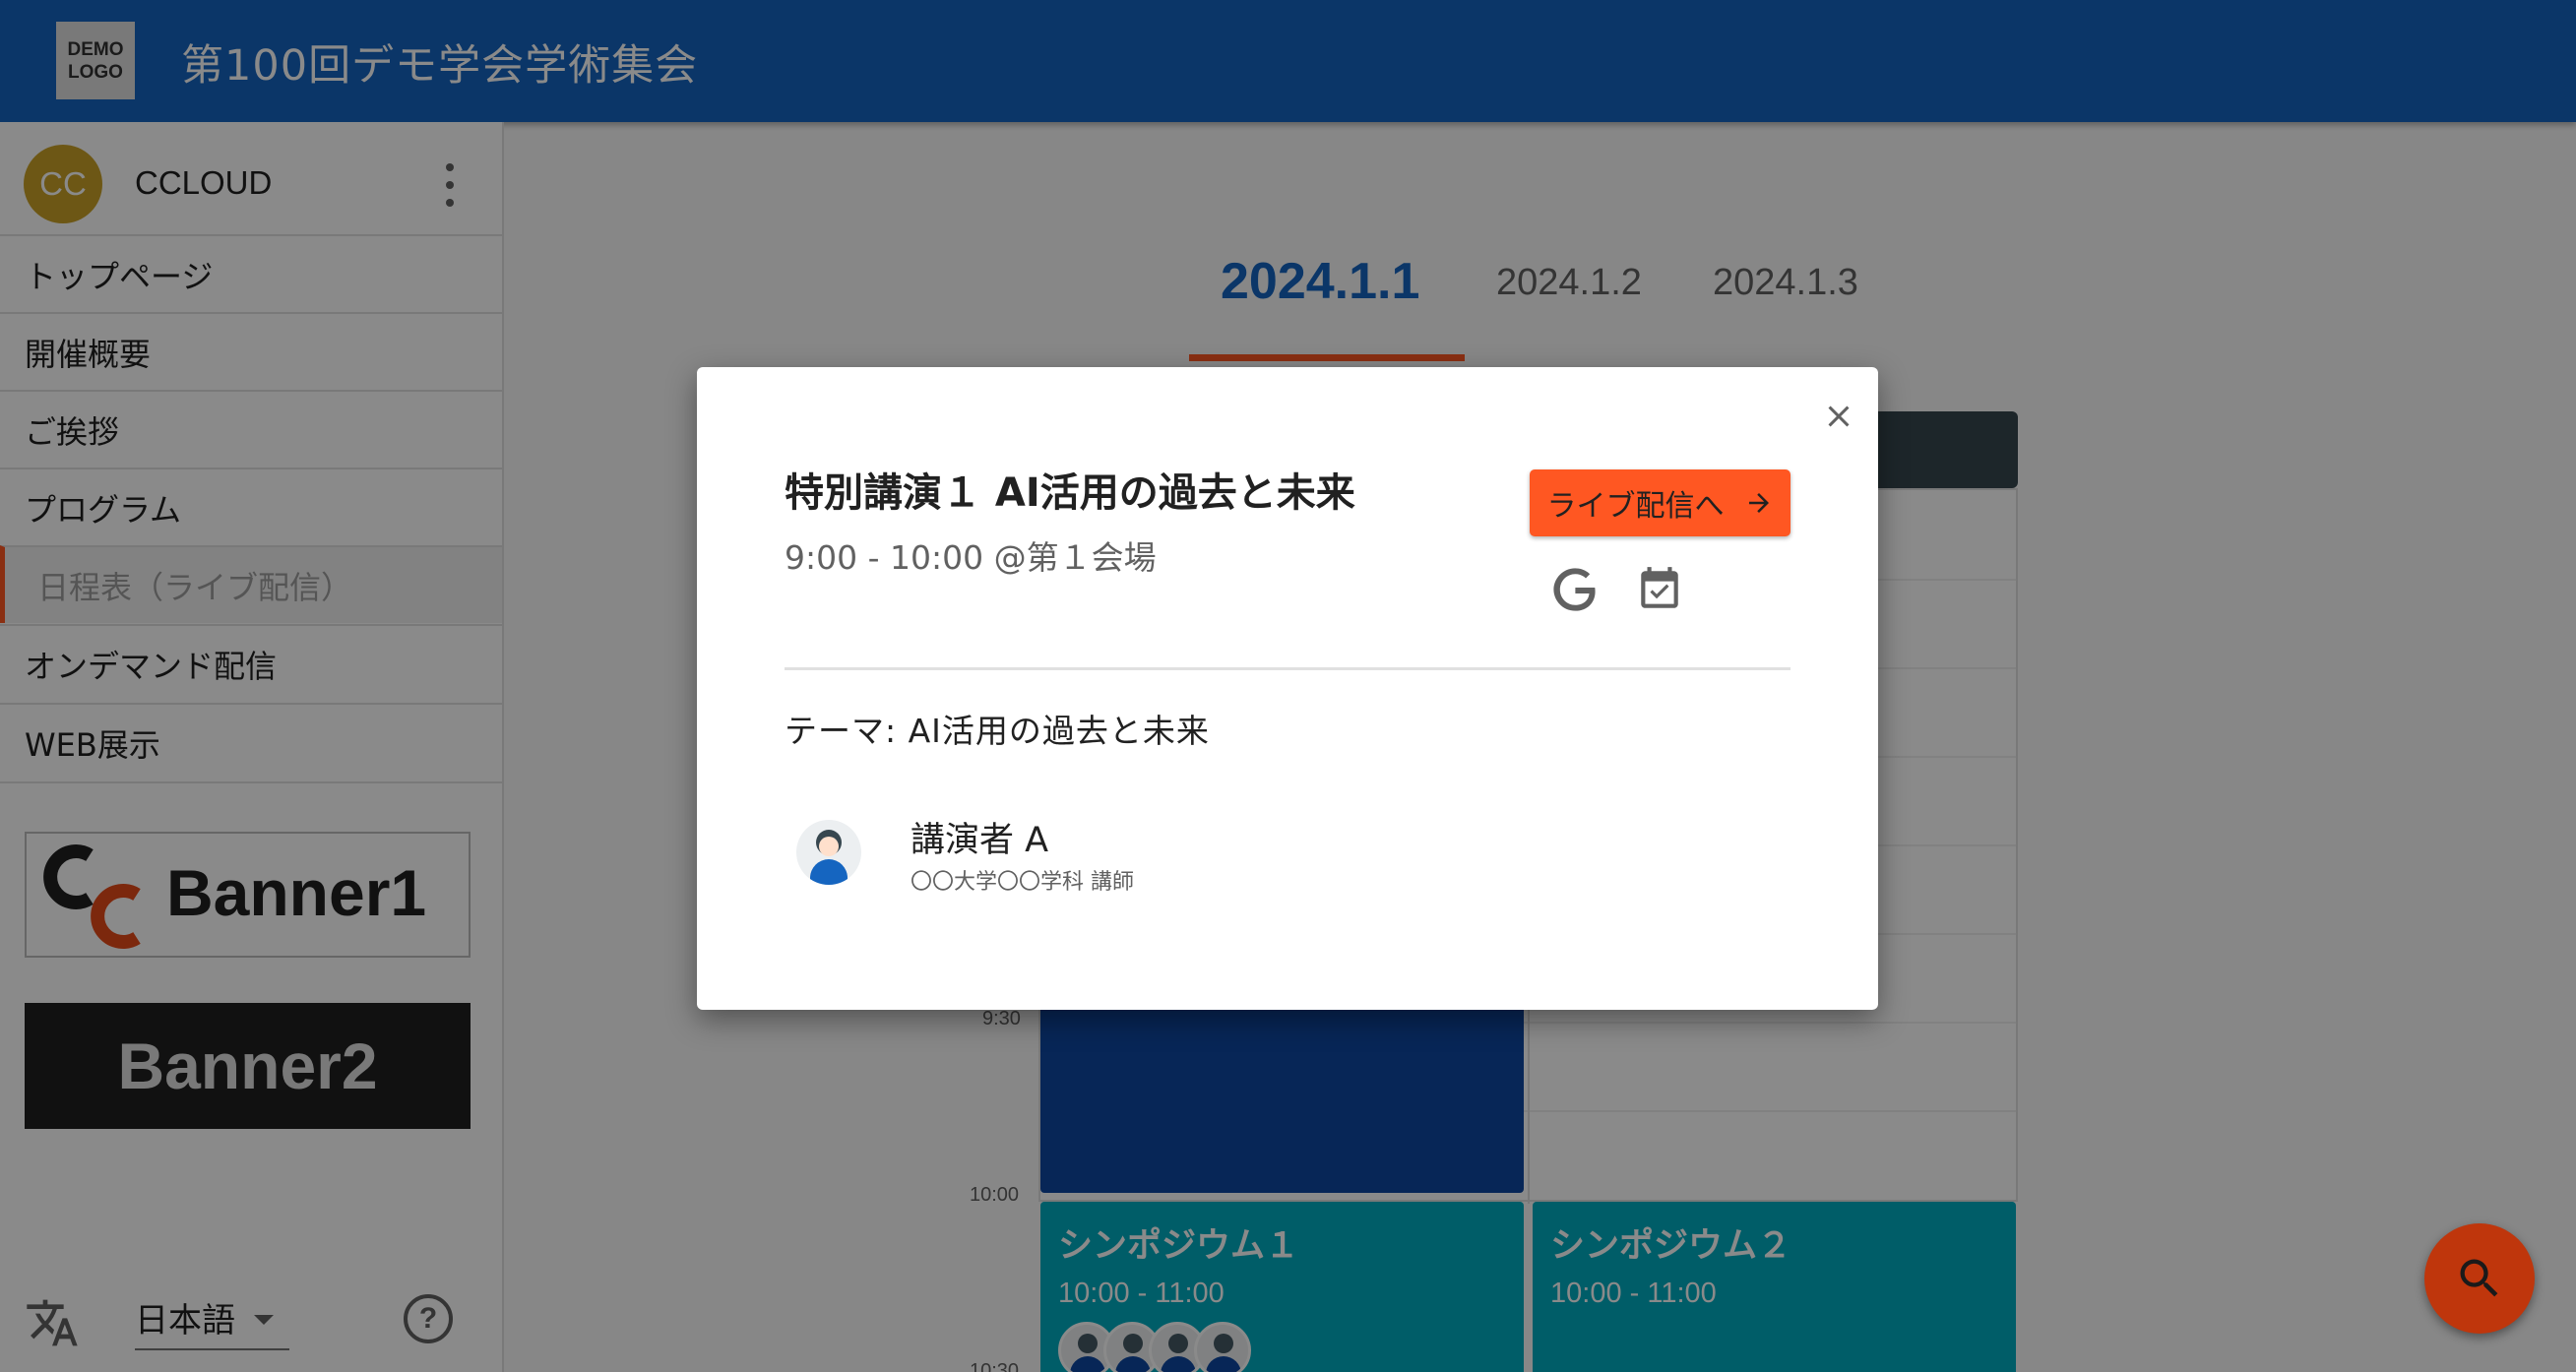 Image resolution: width=2576 pixels, height=1372 pixels. Describe the element at coordinates (1070, 493) in the screenshot. I see `dialog-title: 特別講演１ AI活用の過去と未来` at that location.